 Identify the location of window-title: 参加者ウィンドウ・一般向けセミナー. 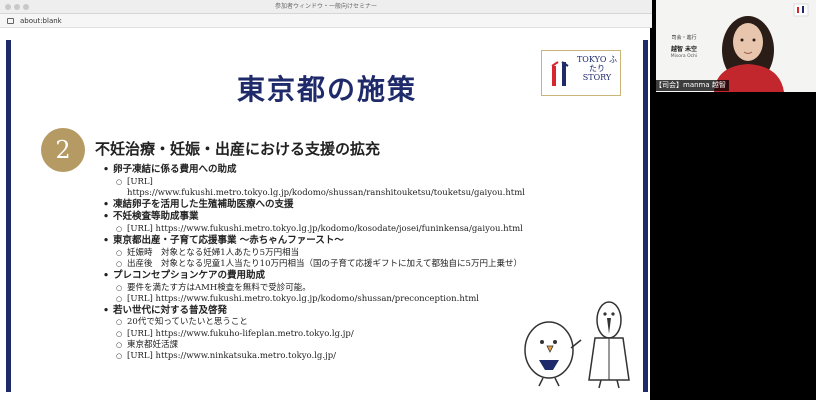
(325, 6).